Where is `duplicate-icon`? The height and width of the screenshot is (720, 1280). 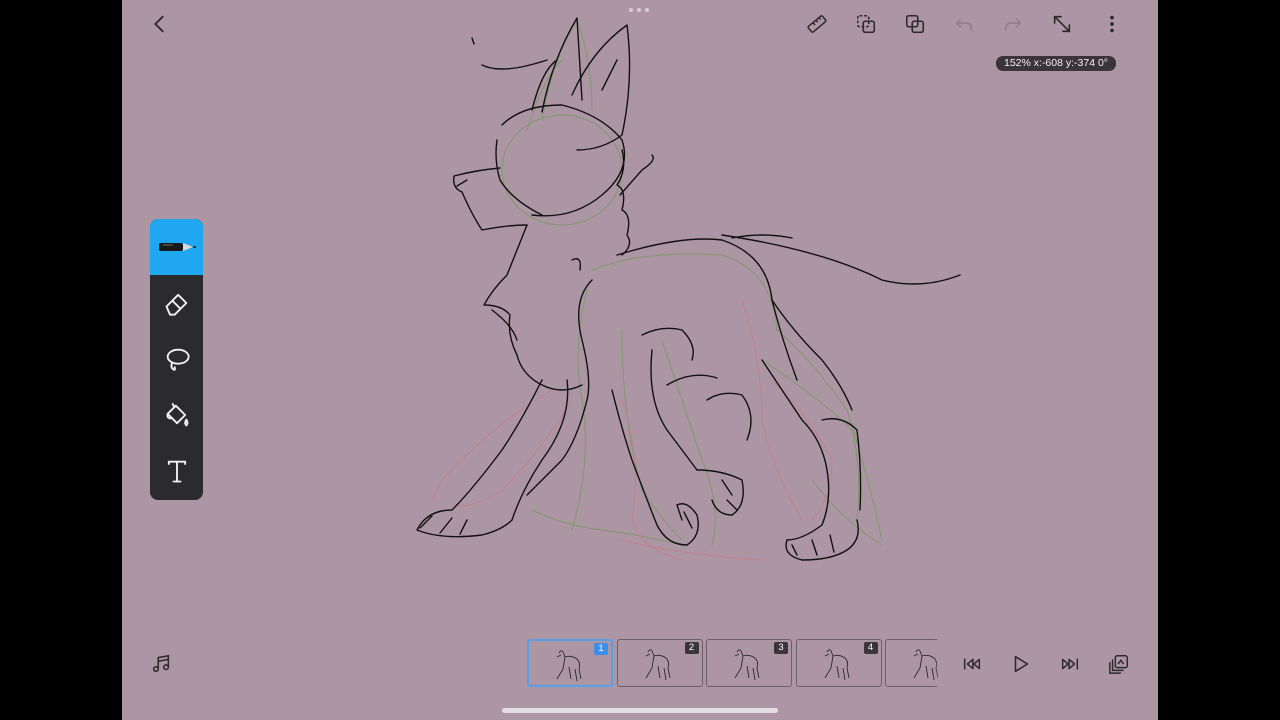 duplicate-icon is located at coordinates (915, 24).